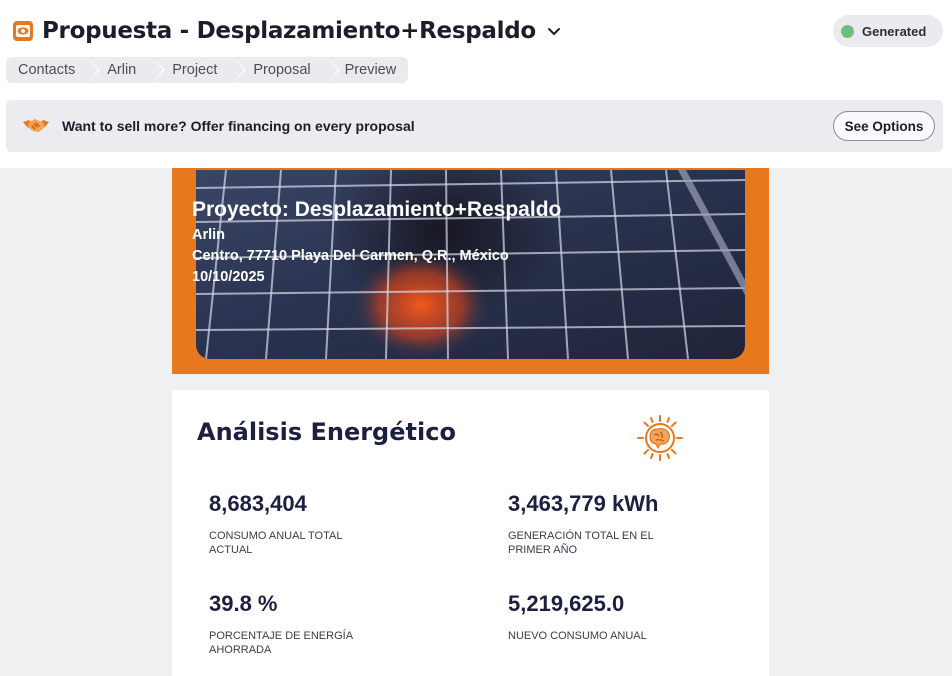 The image size is (952, 676). What do you see at coordinates (884, 126) in the screenshot?
I see `see-options-button: See Options` at bounding box center [884, 126].